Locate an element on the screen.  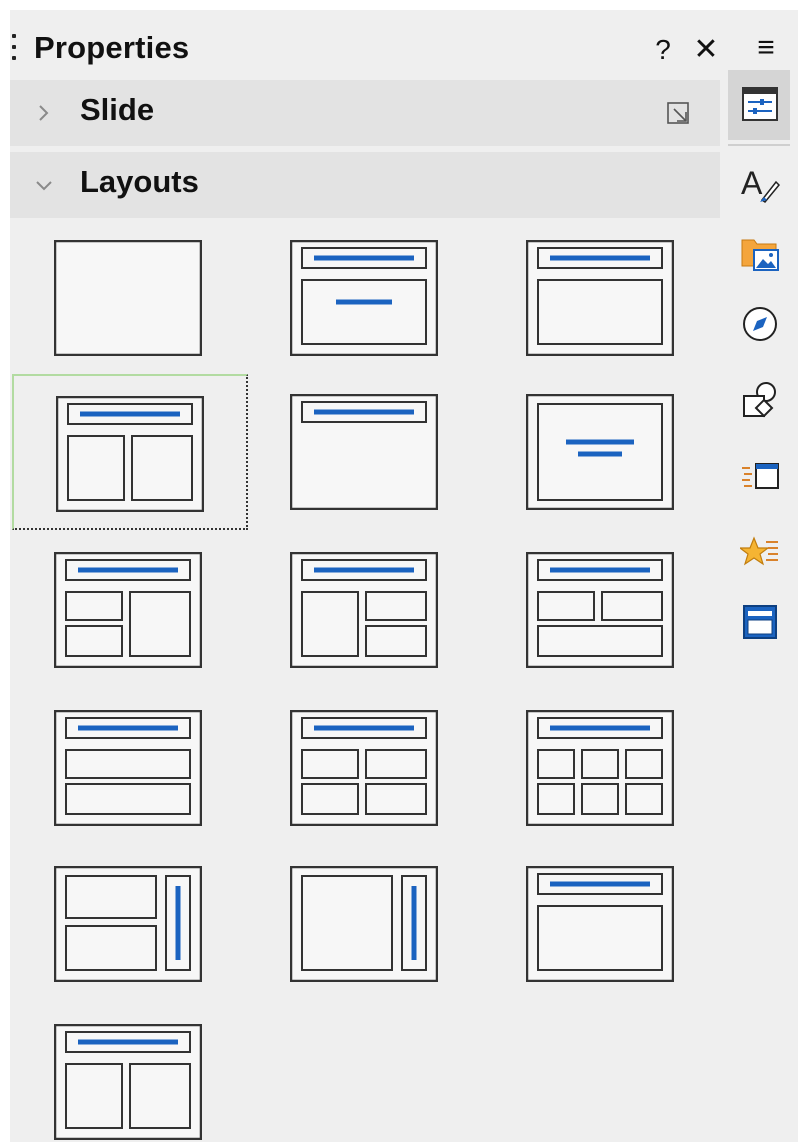
layout-title-4-content is located at coordinates (366, 768).